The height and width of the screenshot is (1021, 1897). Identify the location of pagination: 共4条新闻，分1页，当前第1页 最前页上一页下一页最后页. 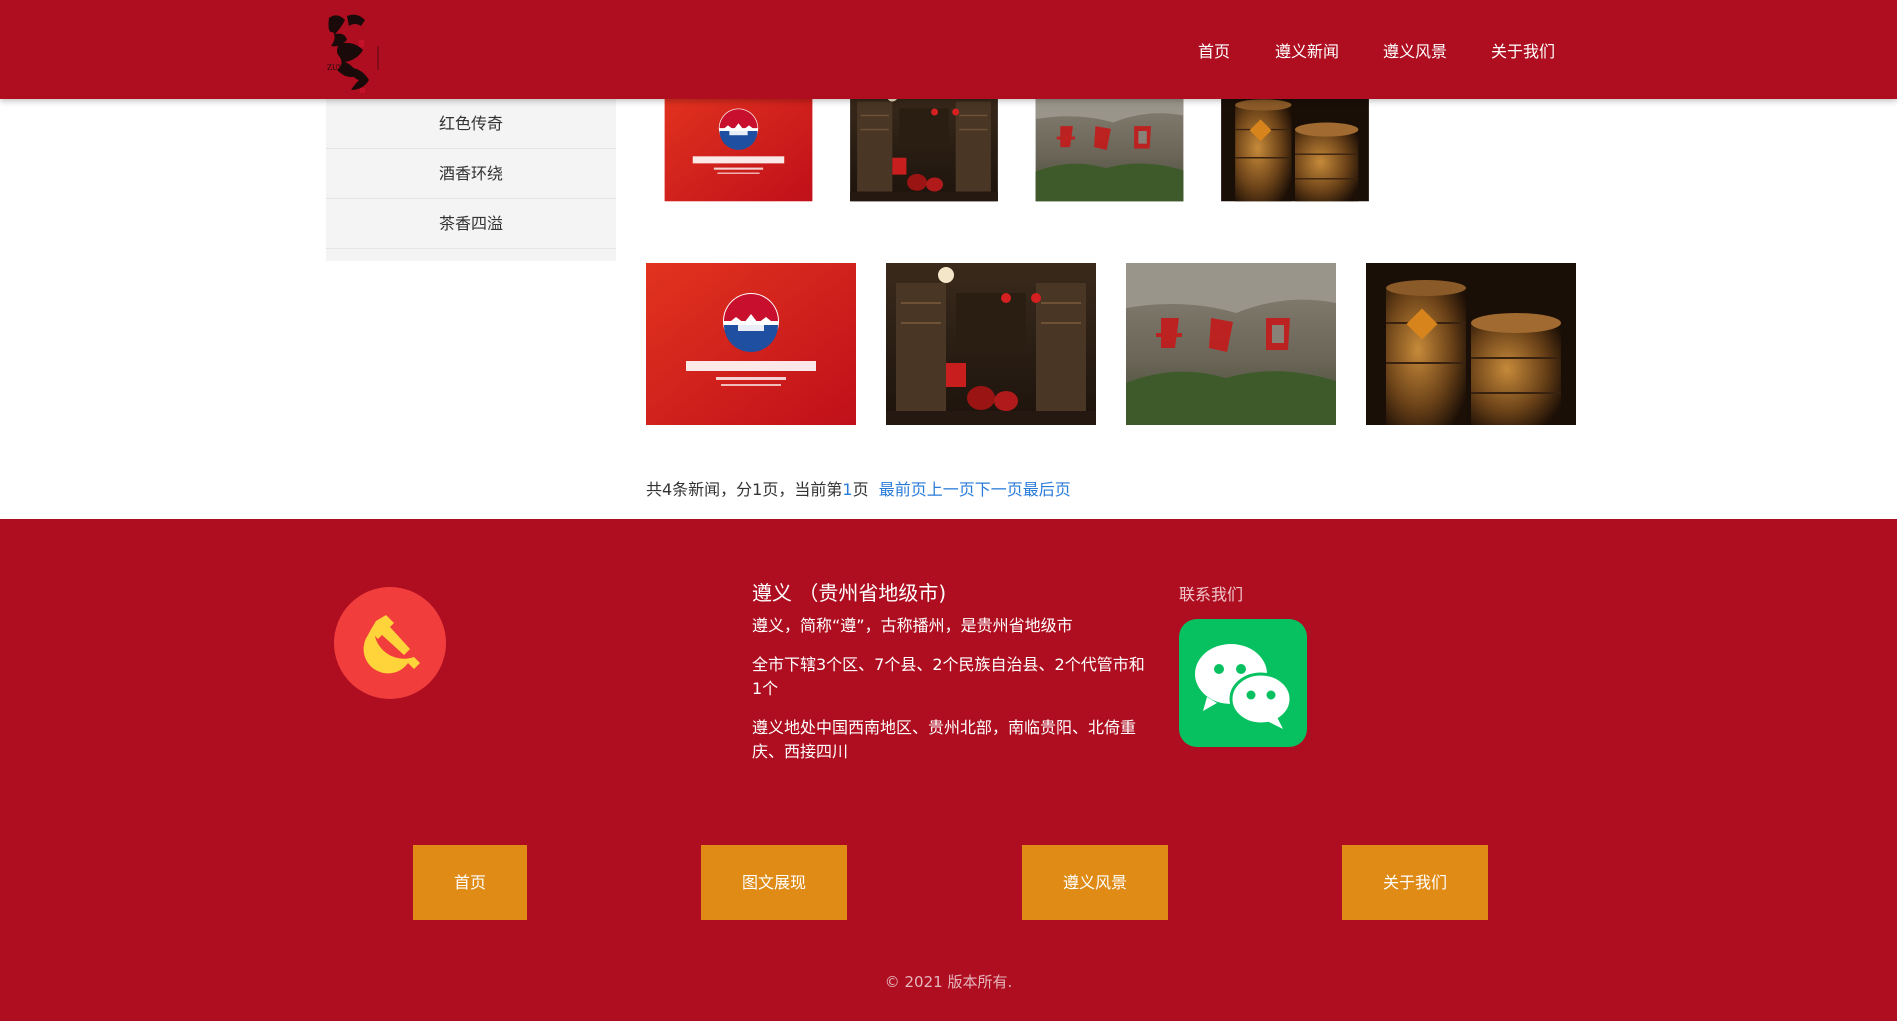
(858, 488).